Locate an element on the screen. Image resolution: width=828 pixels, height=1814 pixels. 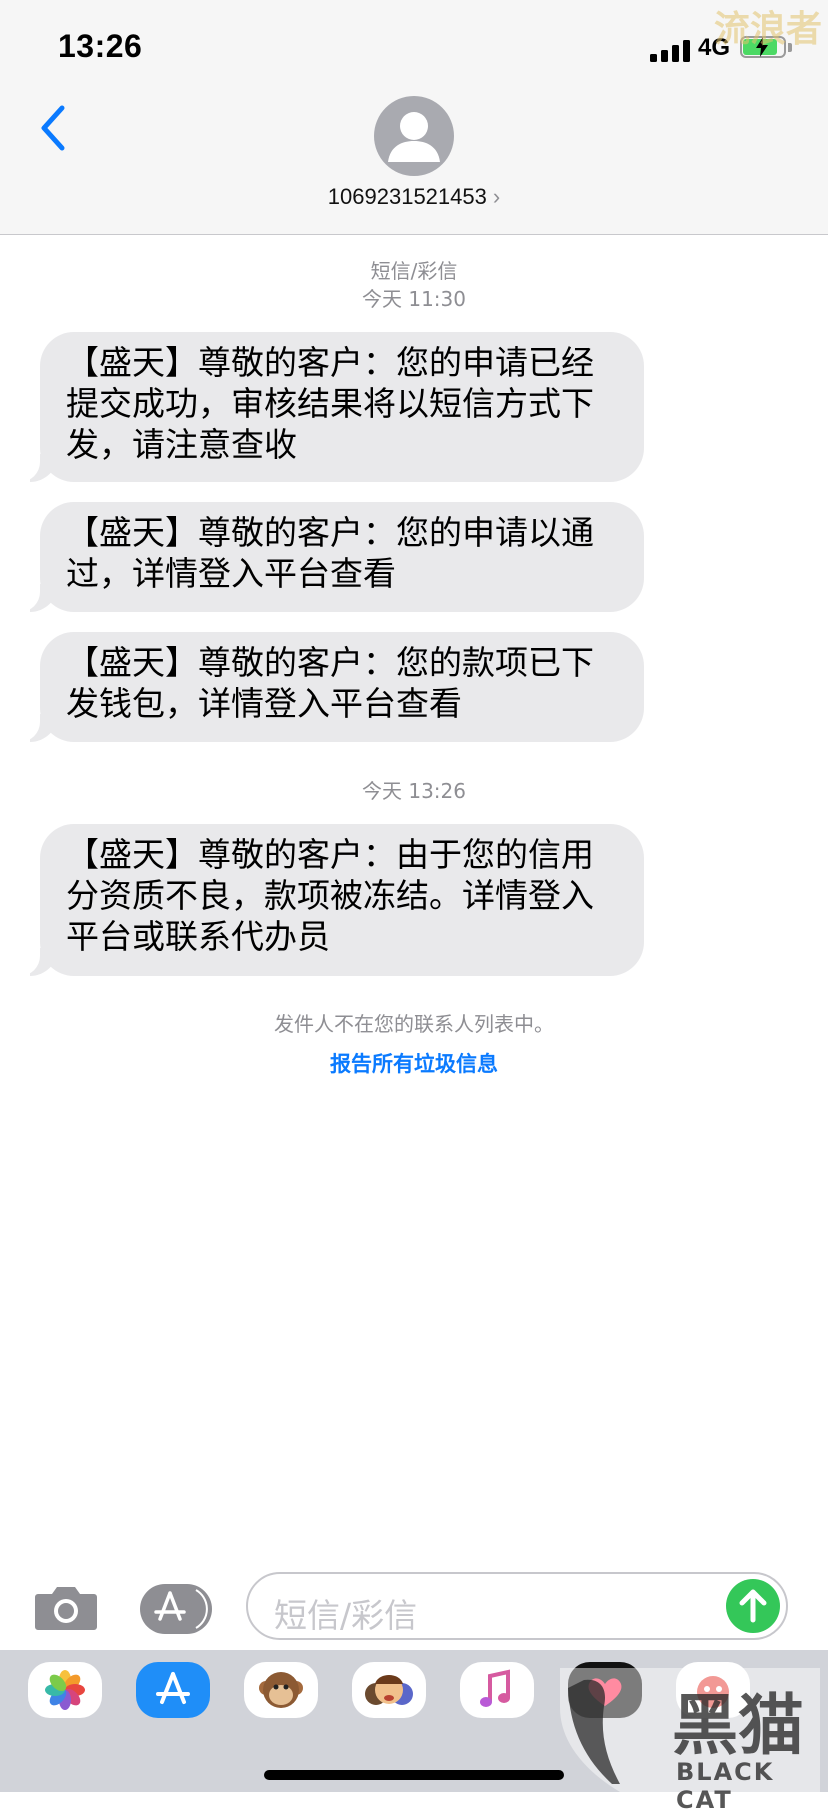
watermark-brand: 黑猫 is located at coordinates (738, 1725).